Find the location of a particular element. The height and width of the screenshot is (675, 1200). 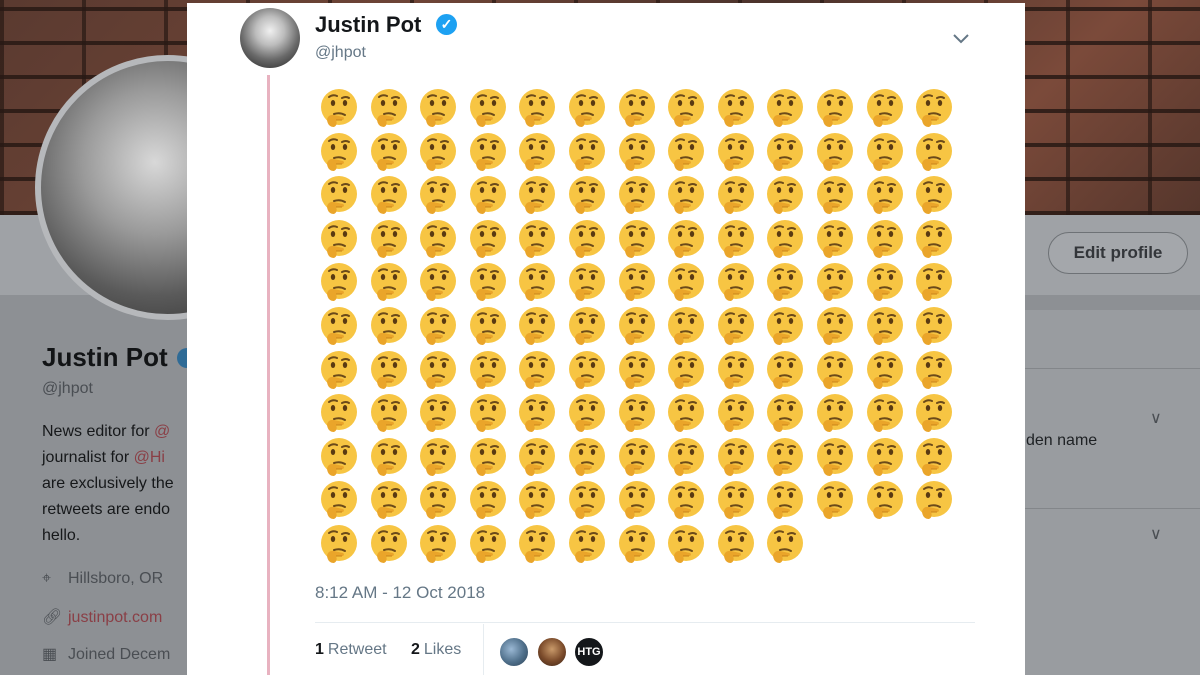

right-sidebar-card is located at coordinates (1112, 492).